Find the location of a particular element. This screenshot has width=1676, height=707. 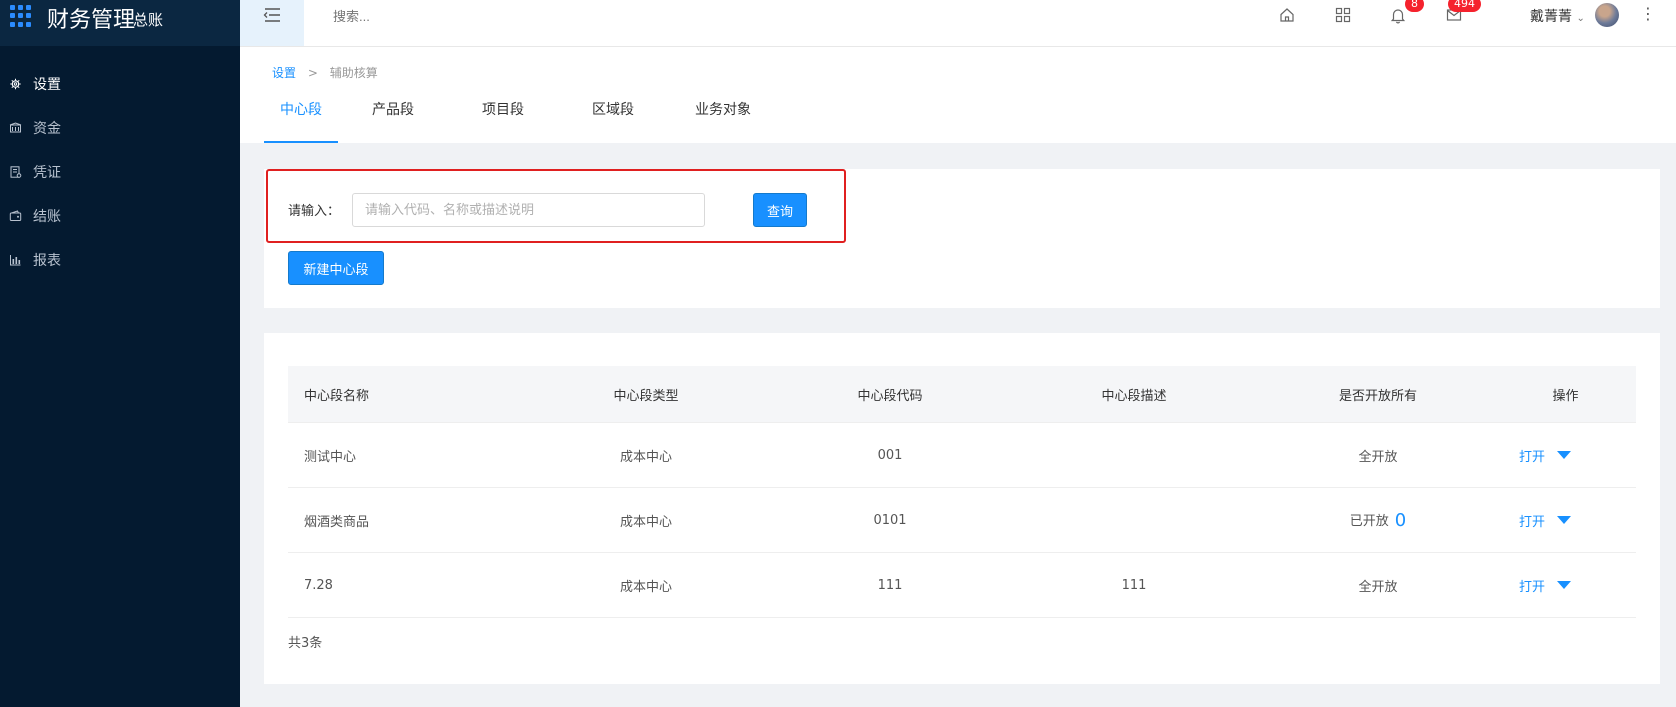

table-row: 烟酒类商品 成本中心 0101 已开放 0 打开 is located at coordinates (962, 520).